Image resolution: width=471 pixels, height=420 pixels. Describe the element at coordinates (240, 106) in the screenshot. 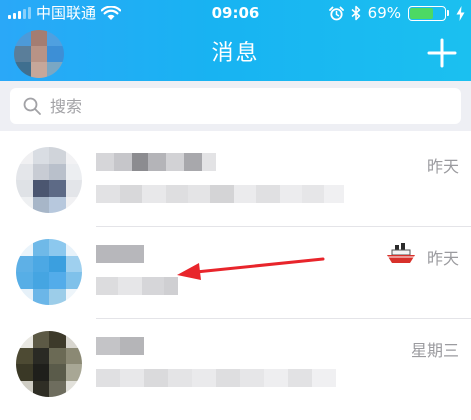

I see `search-input` at that location.